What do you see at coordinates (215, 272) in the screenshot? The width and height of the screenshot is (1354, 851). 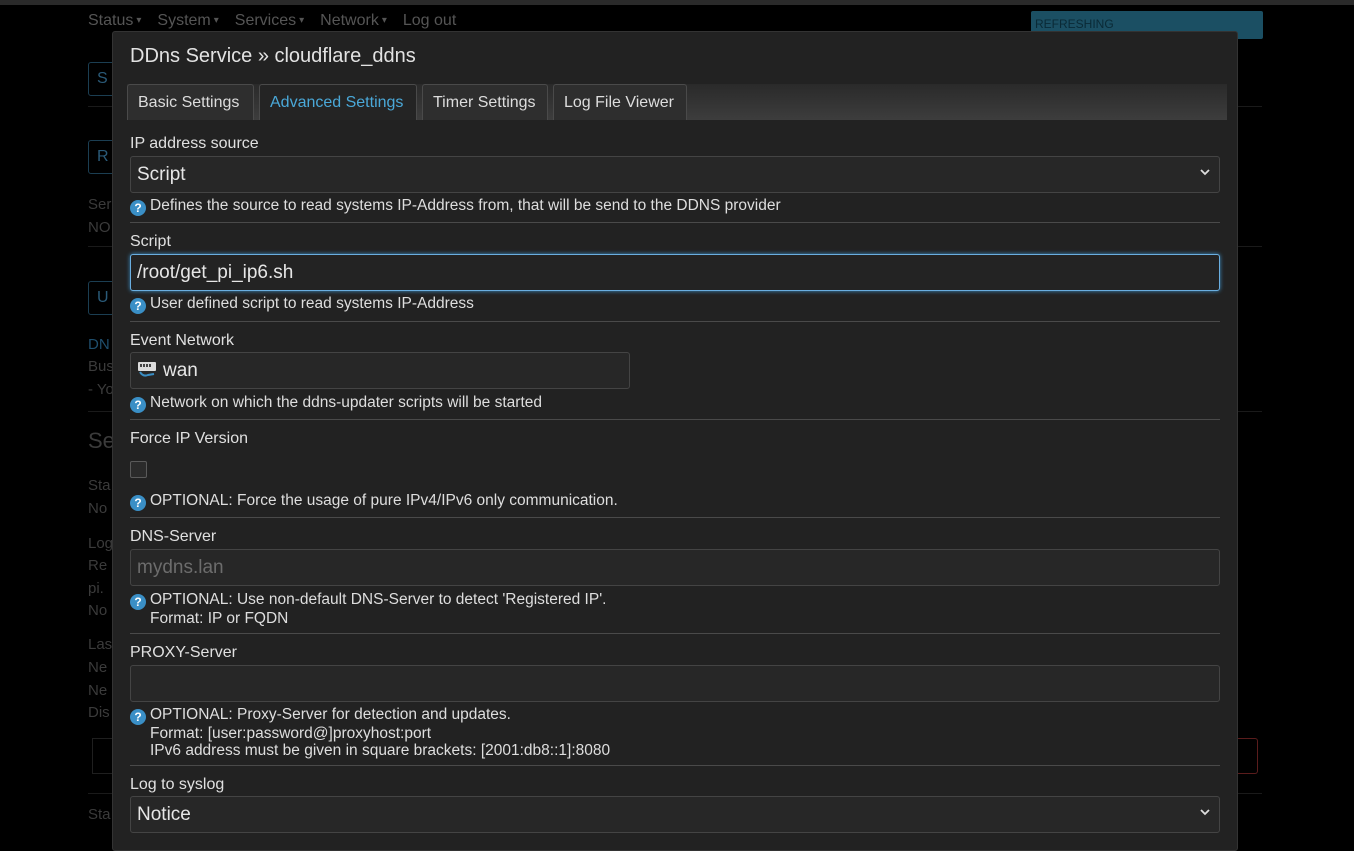 I see `script-value: /root/get_pi_ip6.sh` at bounding box center [215, 272].